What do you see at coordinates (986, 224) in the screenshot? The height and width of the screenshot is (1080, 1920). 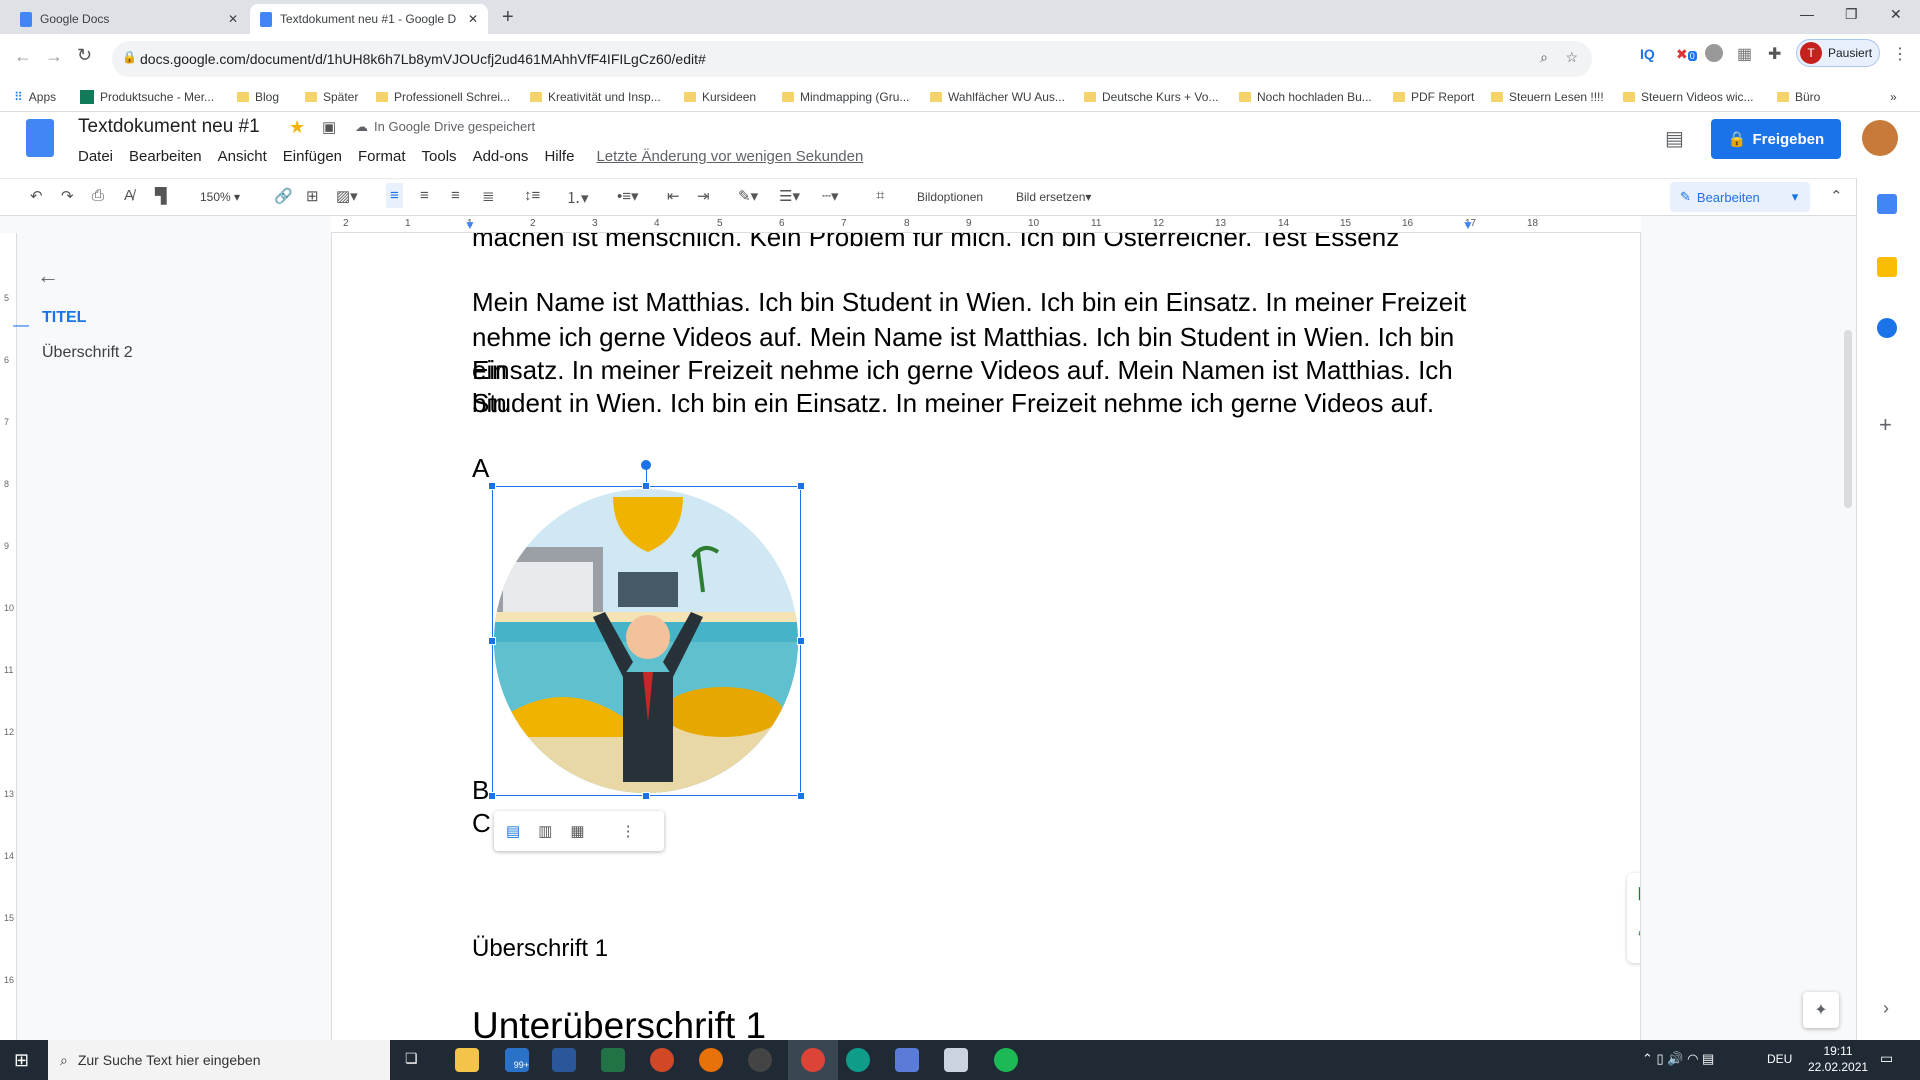 I see `horizontal-ruler: 2 1 1 2 3 4 5 6 7 8 9 10 11 12 13 14 15 16 17 18` at bounding box center [986, 224].